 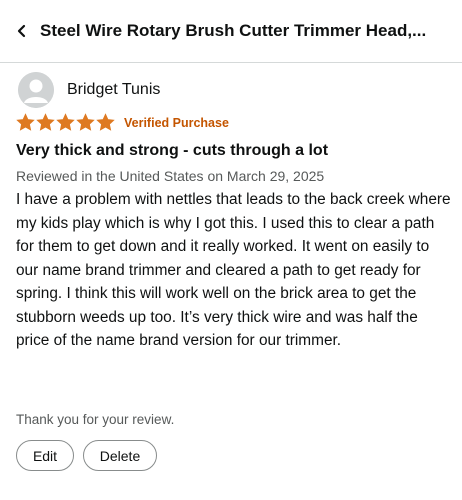 I want to click on star-rating, so click(x=66, y=122).